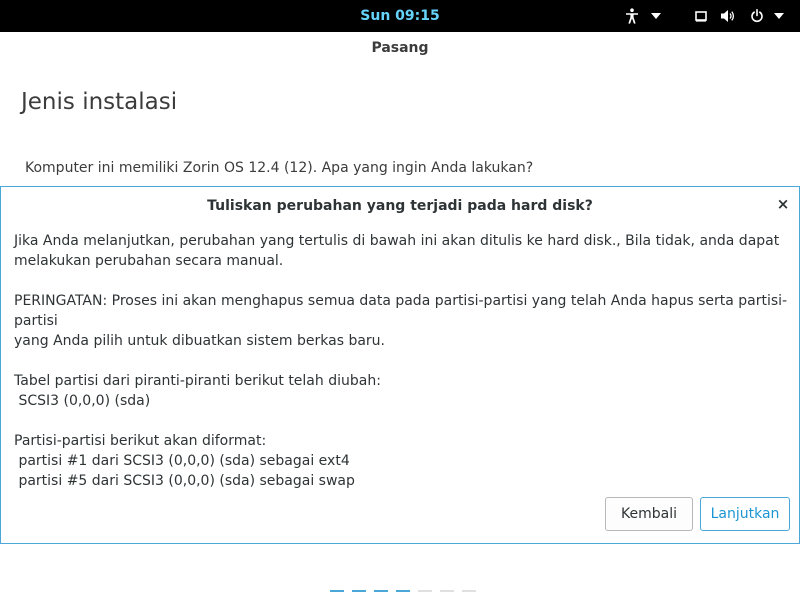 The image size is (800, 600). I want to click on close-icon: ×, so click(783, 204).